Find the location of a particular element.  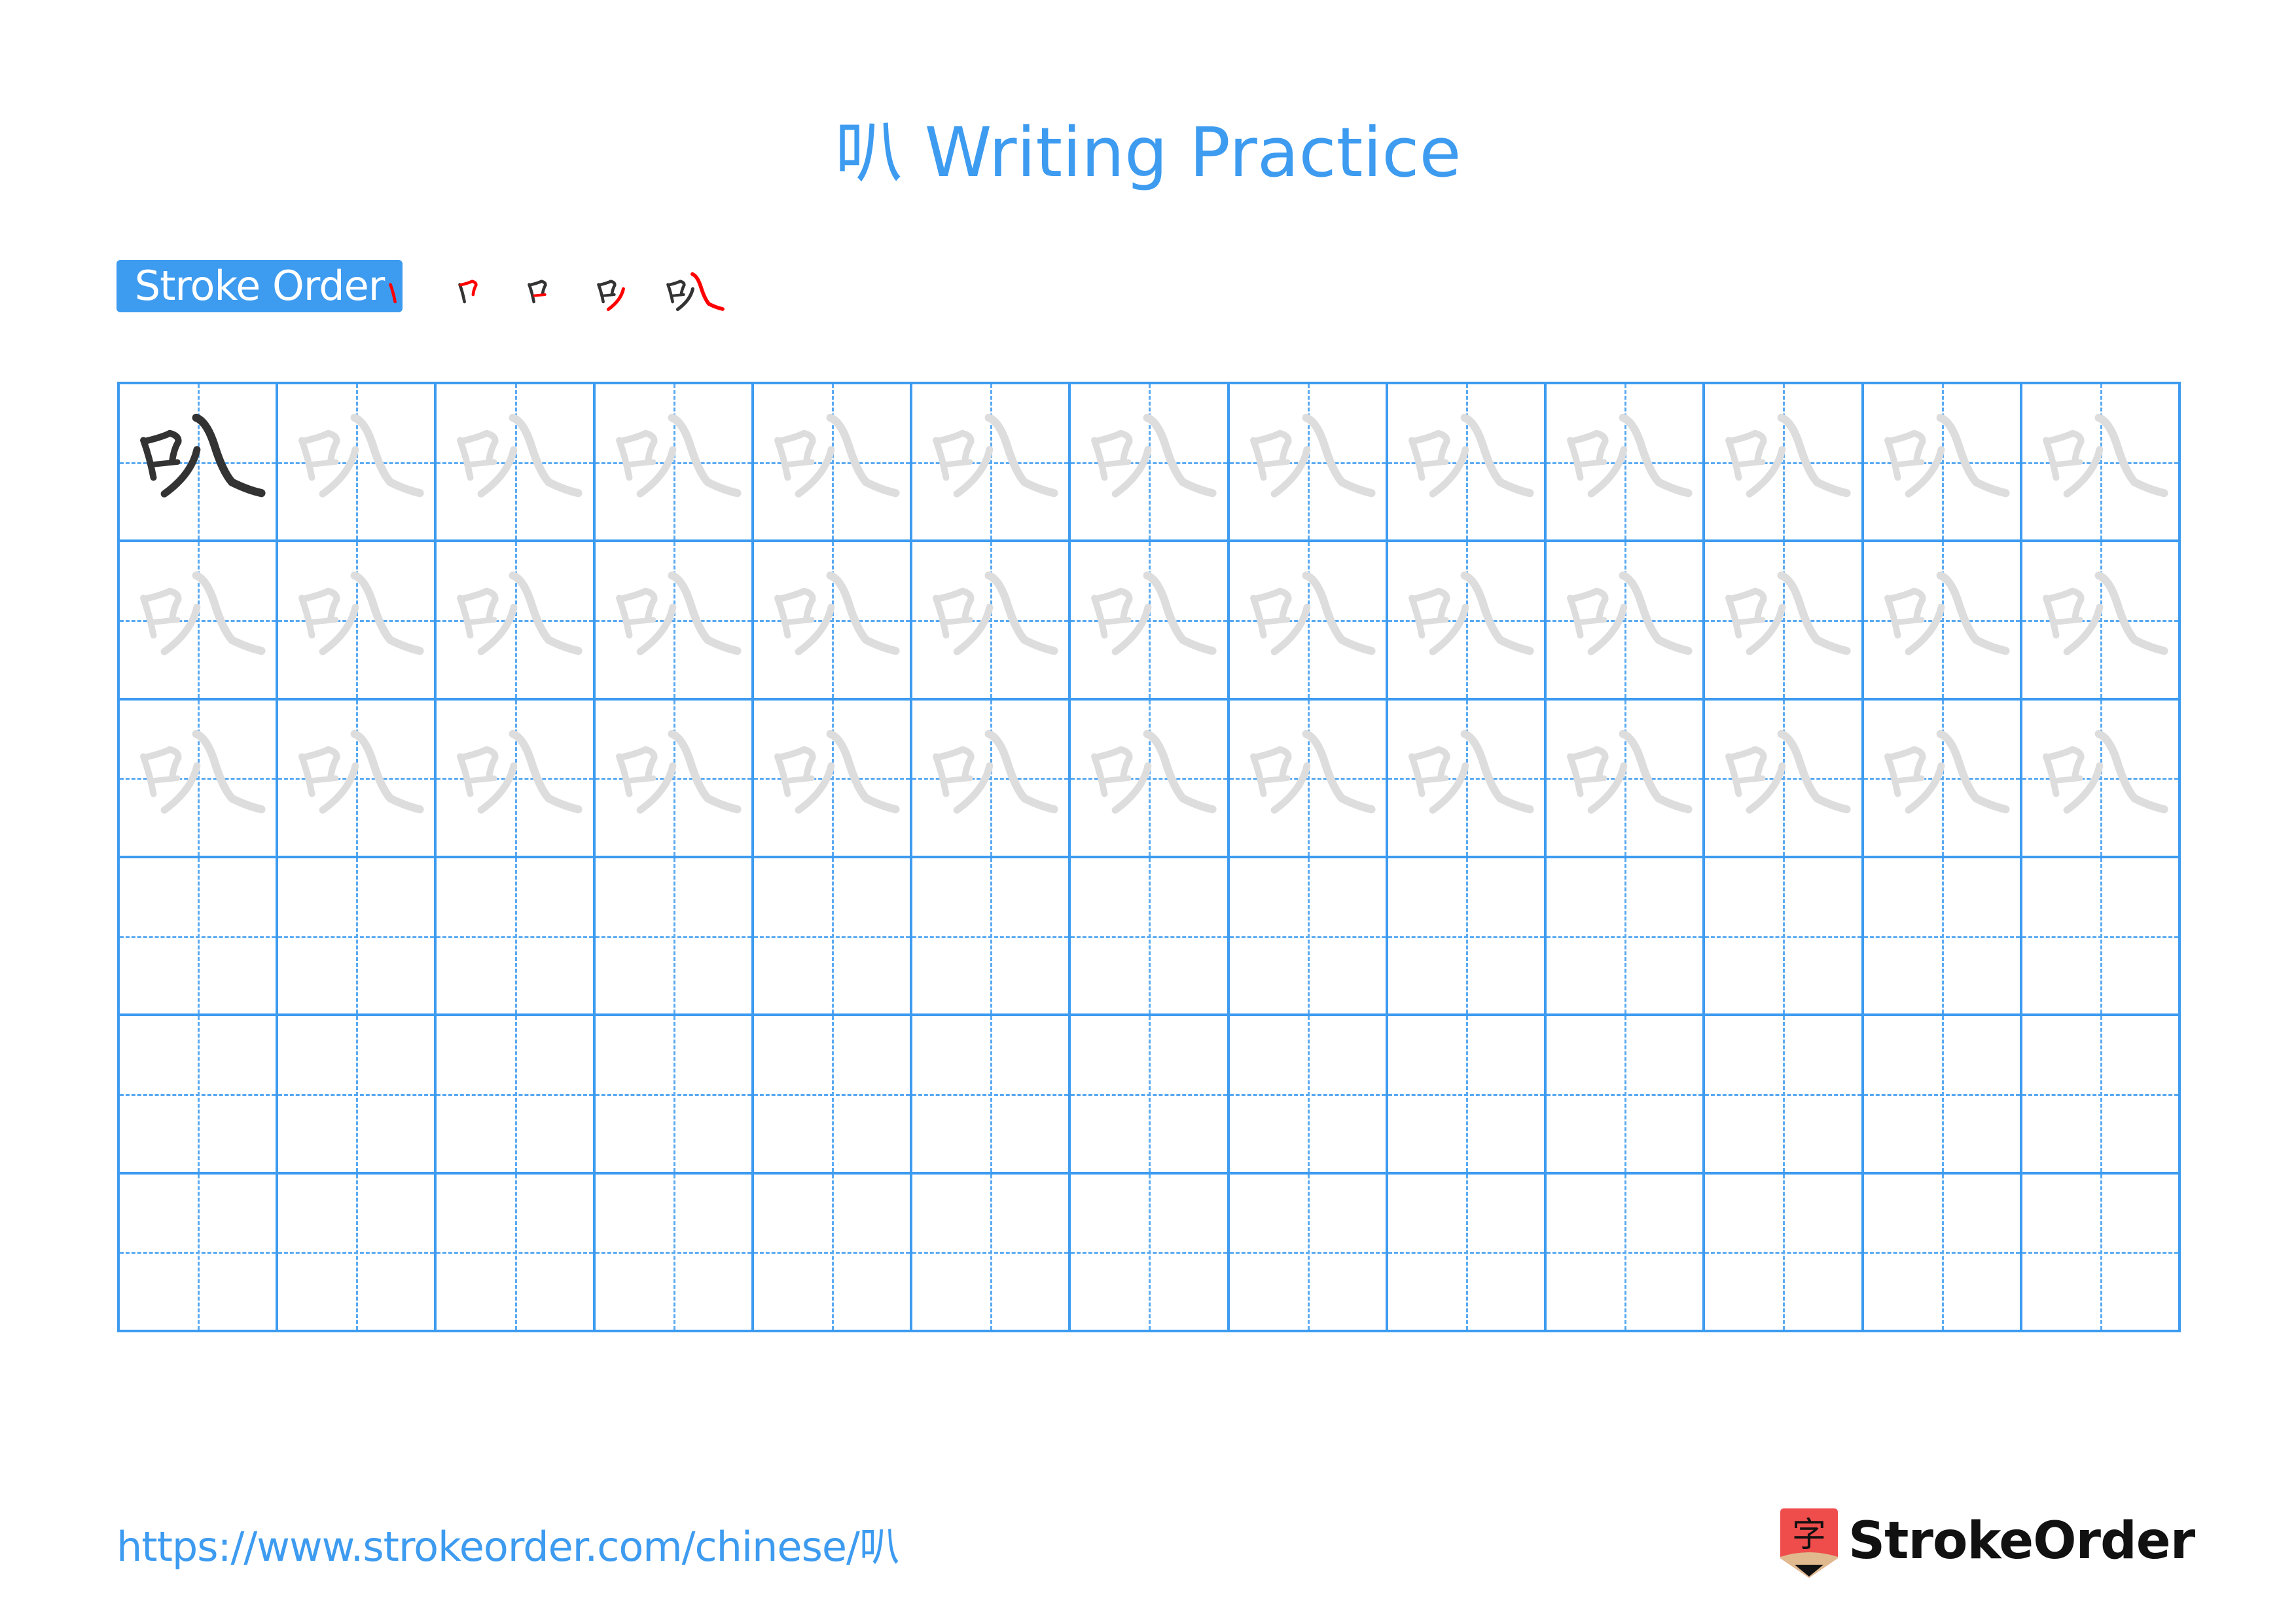

footer-url-link: https://www.strokeorder.com/chinese/叭 is located at coordinates (508, 1547).